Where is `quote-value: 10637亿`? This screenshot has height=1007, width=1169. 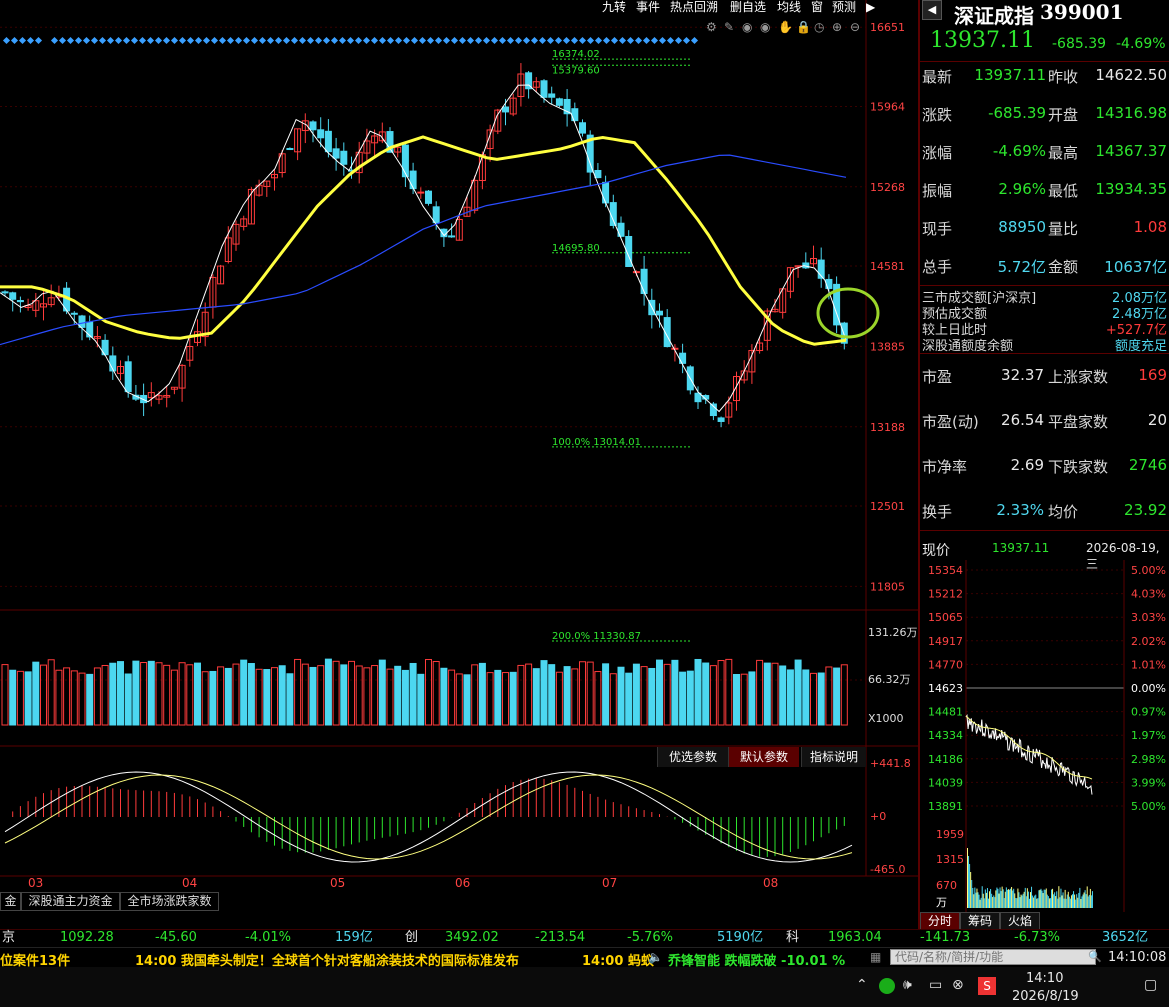
quote-value: 10637亿 is located at coordinates (1135, 267).